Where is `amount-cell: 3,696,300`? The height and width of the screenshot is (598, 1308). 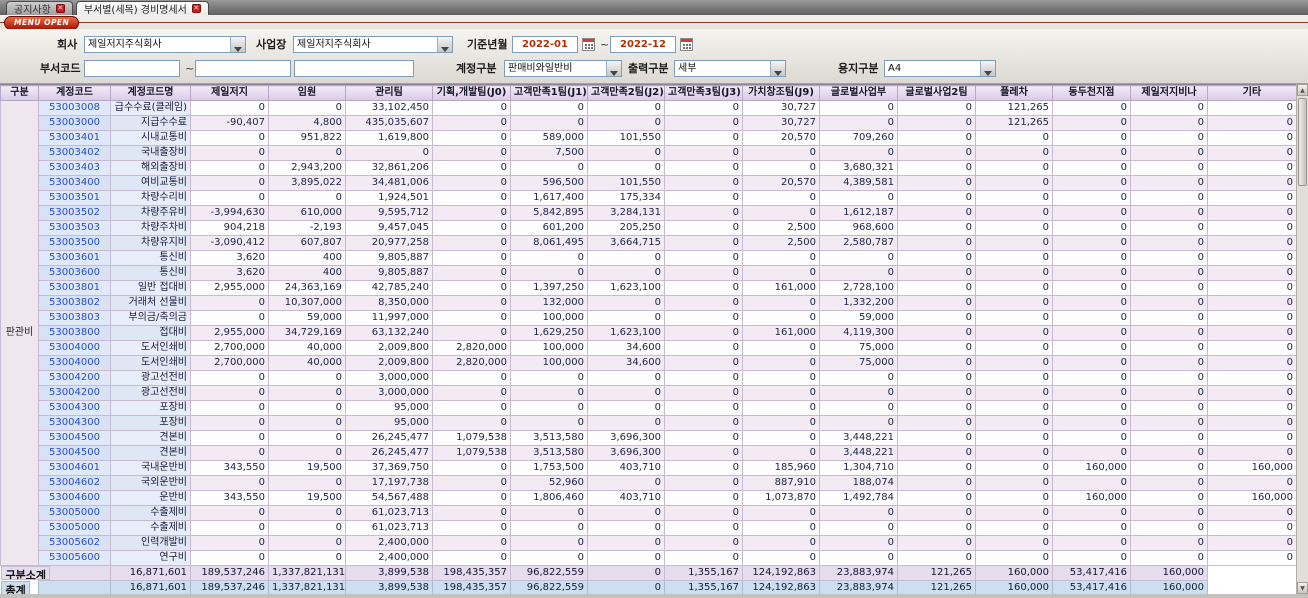 amount-cell: 3,696,300 is located at coordinates (626, 453).